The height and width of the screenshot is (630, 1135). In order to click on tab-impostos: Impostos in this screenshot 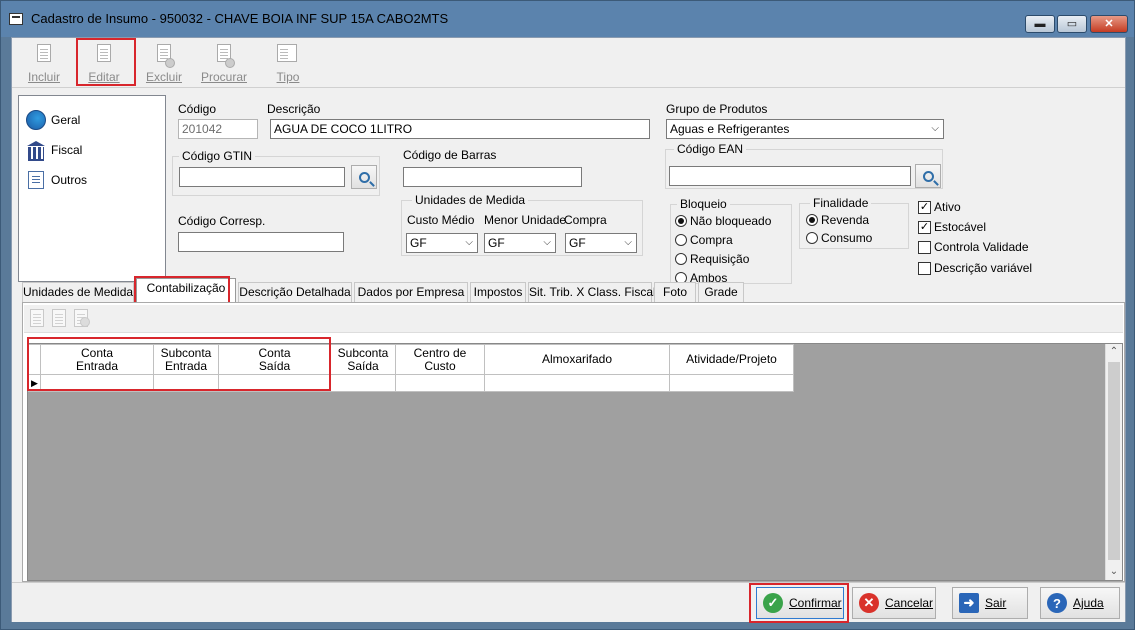, I will do `click(498, 292)`.